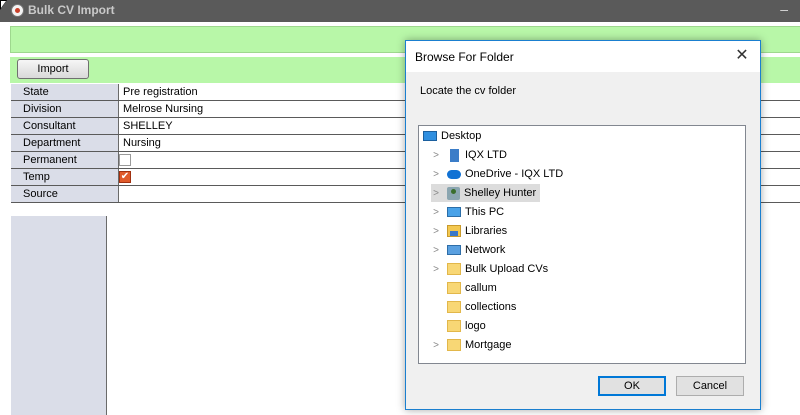 Image resolution: width=800 pixels, height=415 pixels. I want to click on app-title-bar: Bulk CV Import –, so click(400, 11).